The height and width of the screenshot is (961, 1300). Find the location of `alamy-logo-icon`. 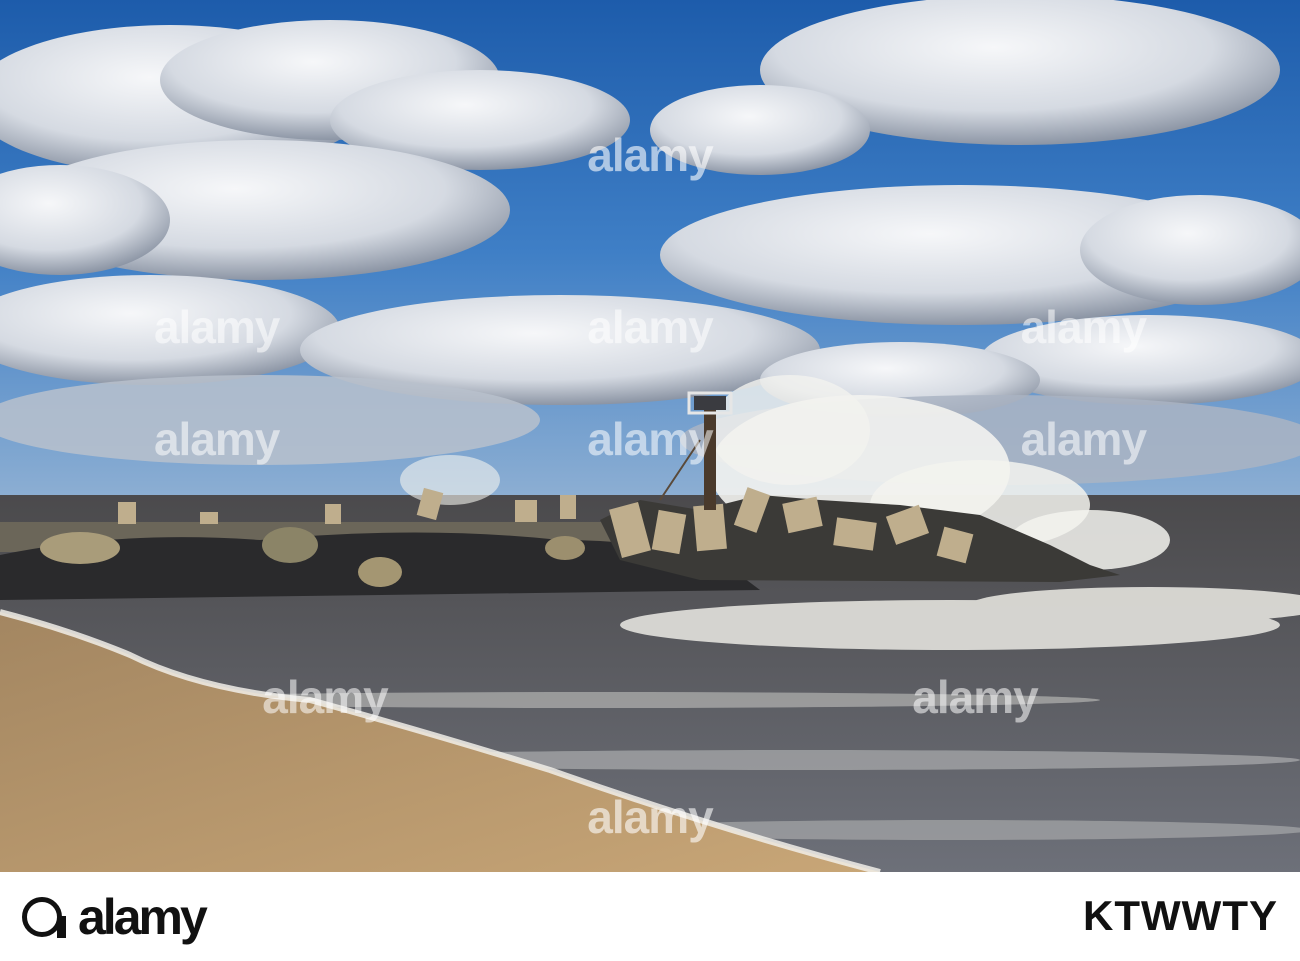

alamy-logo-icon is located at coordinates (44, 917).